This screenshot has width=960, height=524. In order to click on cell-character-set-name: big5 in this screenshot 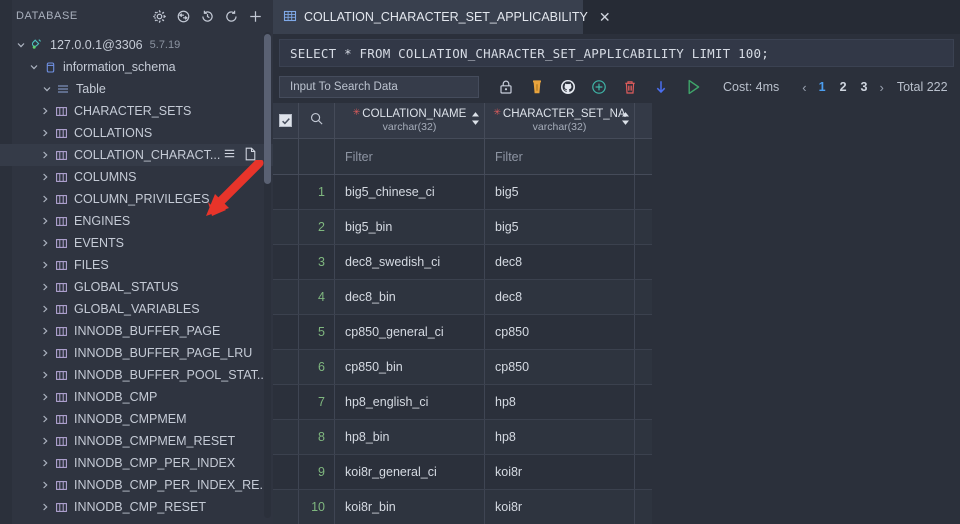, I will do `click(560, 192)`.